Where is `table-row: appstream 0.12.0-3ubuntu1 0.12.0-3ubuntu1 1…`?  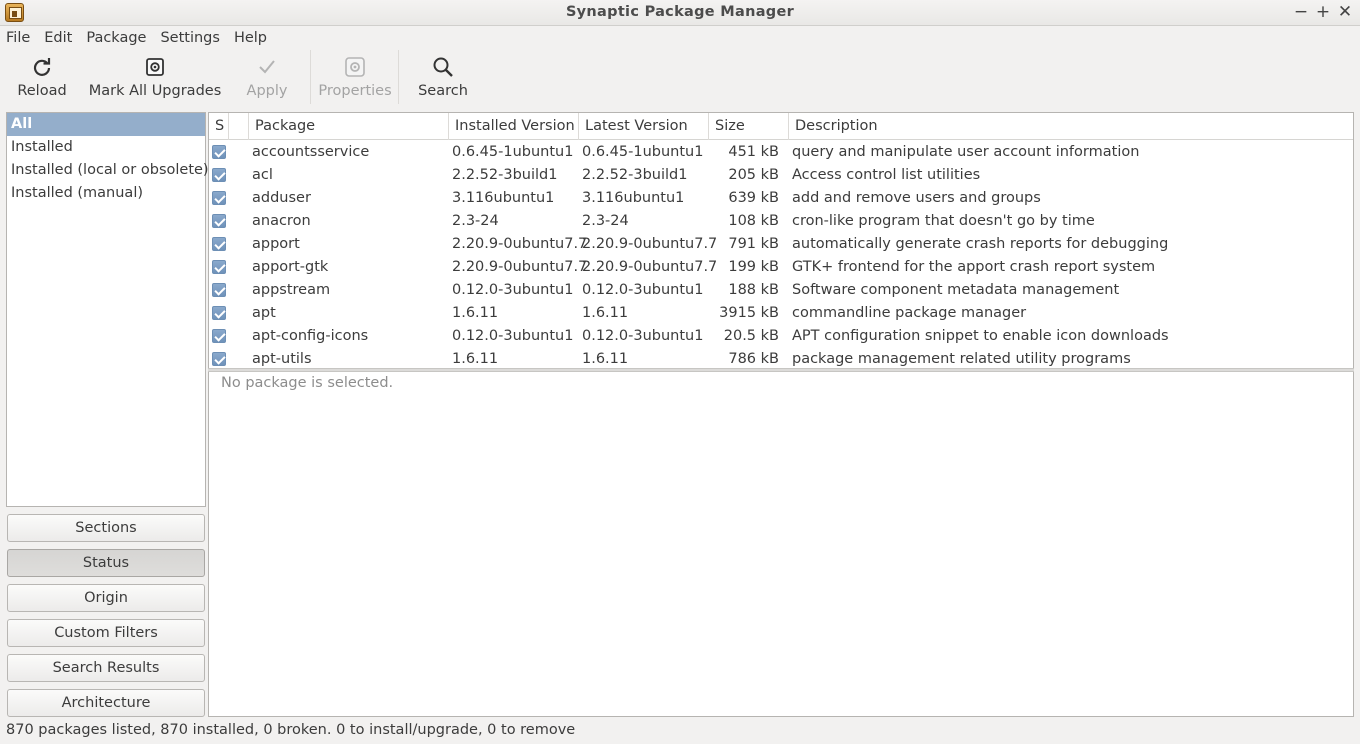
table-row: appstream 0.12.0-3ubuntu1 0.12.0-3ubuntu1 1… is located at coordinates (781, 290).